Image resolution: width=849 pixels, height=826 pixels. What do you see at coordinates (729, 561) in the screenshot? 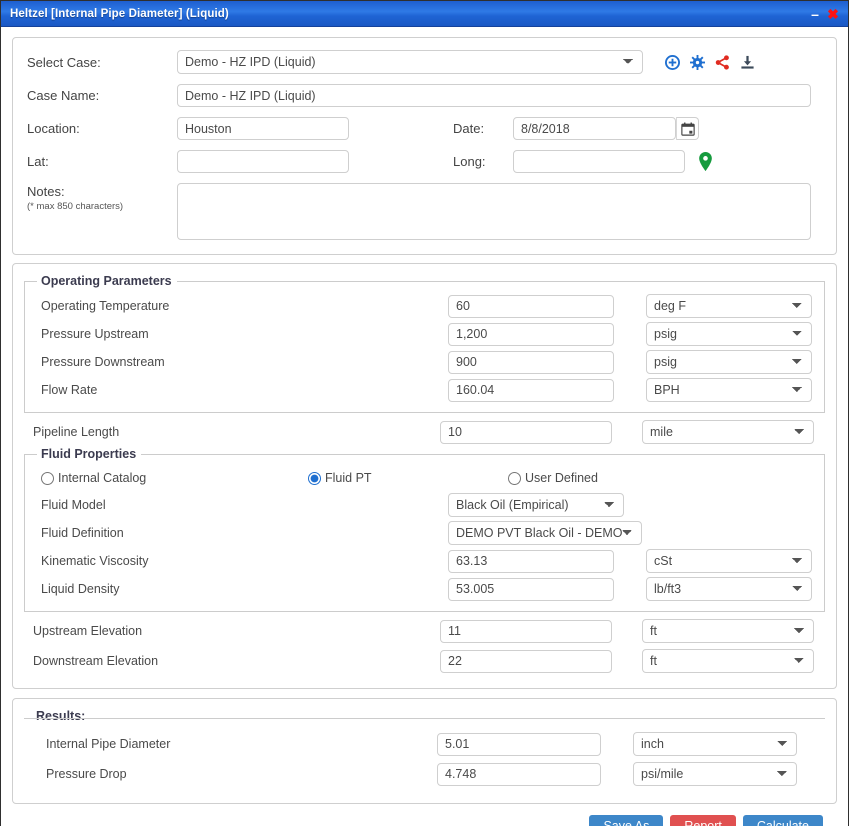
I see `kinematic-viscosity-unit: cSt` at bounding box center [729, 561].